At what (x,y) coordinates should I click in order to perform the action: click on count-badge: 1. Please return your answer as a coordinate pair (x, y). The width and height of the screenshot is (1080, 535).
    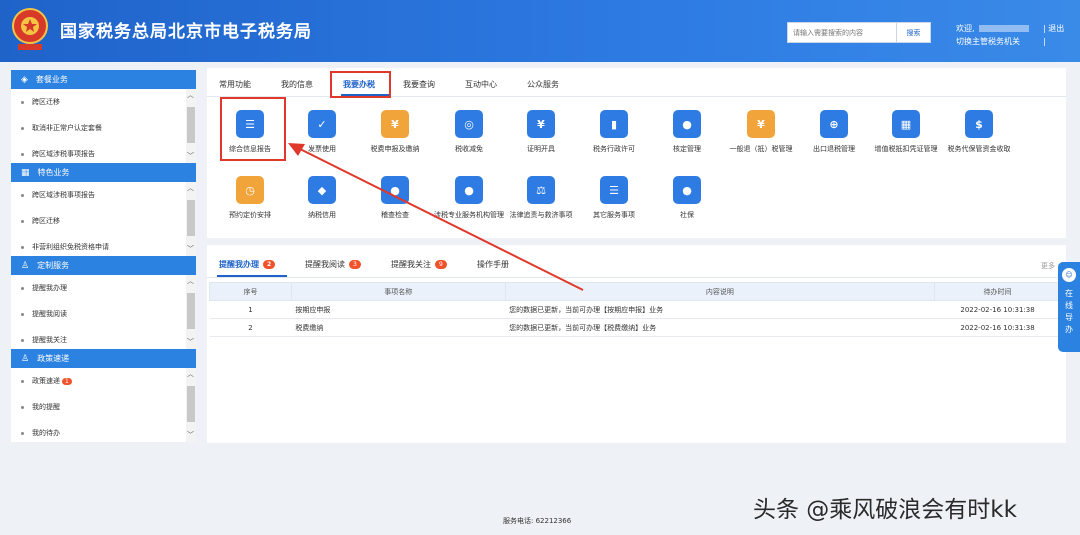
    Looking at the image, I should click on (67, 381).